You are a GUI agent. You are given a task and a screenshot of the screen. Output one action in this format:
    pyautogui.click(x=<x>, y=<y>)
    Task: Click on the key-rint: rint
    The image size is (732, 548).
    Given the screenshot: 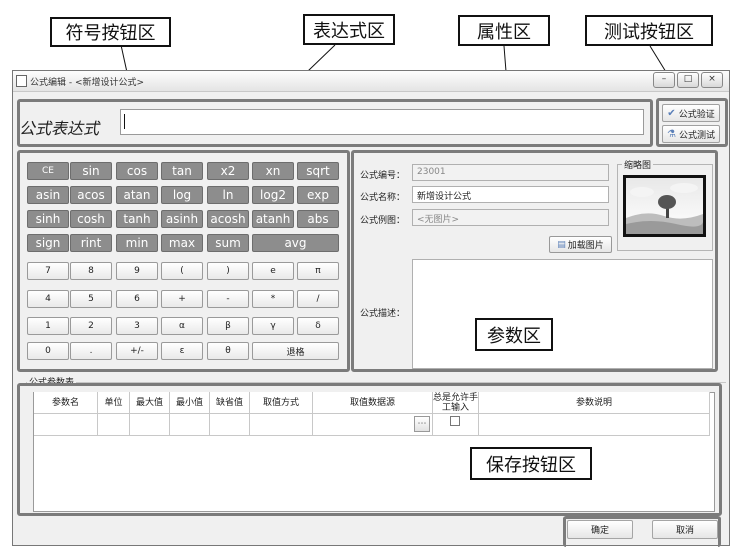 What is the action you would take?
    pyautogui.click(x=91, y=243)
    